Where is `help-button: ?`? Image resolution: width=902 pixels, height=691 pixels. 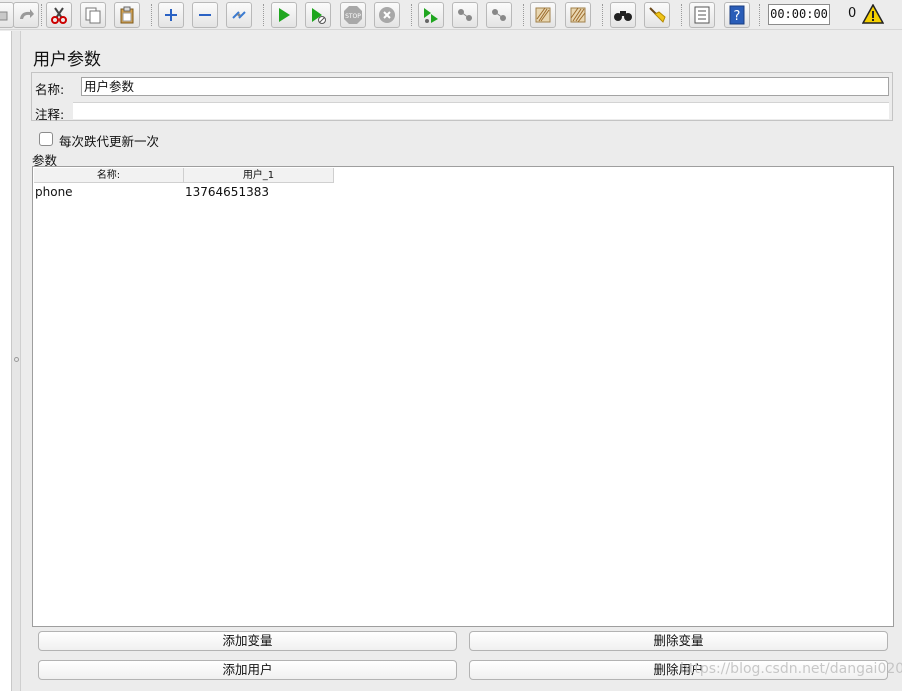
help-button: ? is located at coordinates (737, 15).